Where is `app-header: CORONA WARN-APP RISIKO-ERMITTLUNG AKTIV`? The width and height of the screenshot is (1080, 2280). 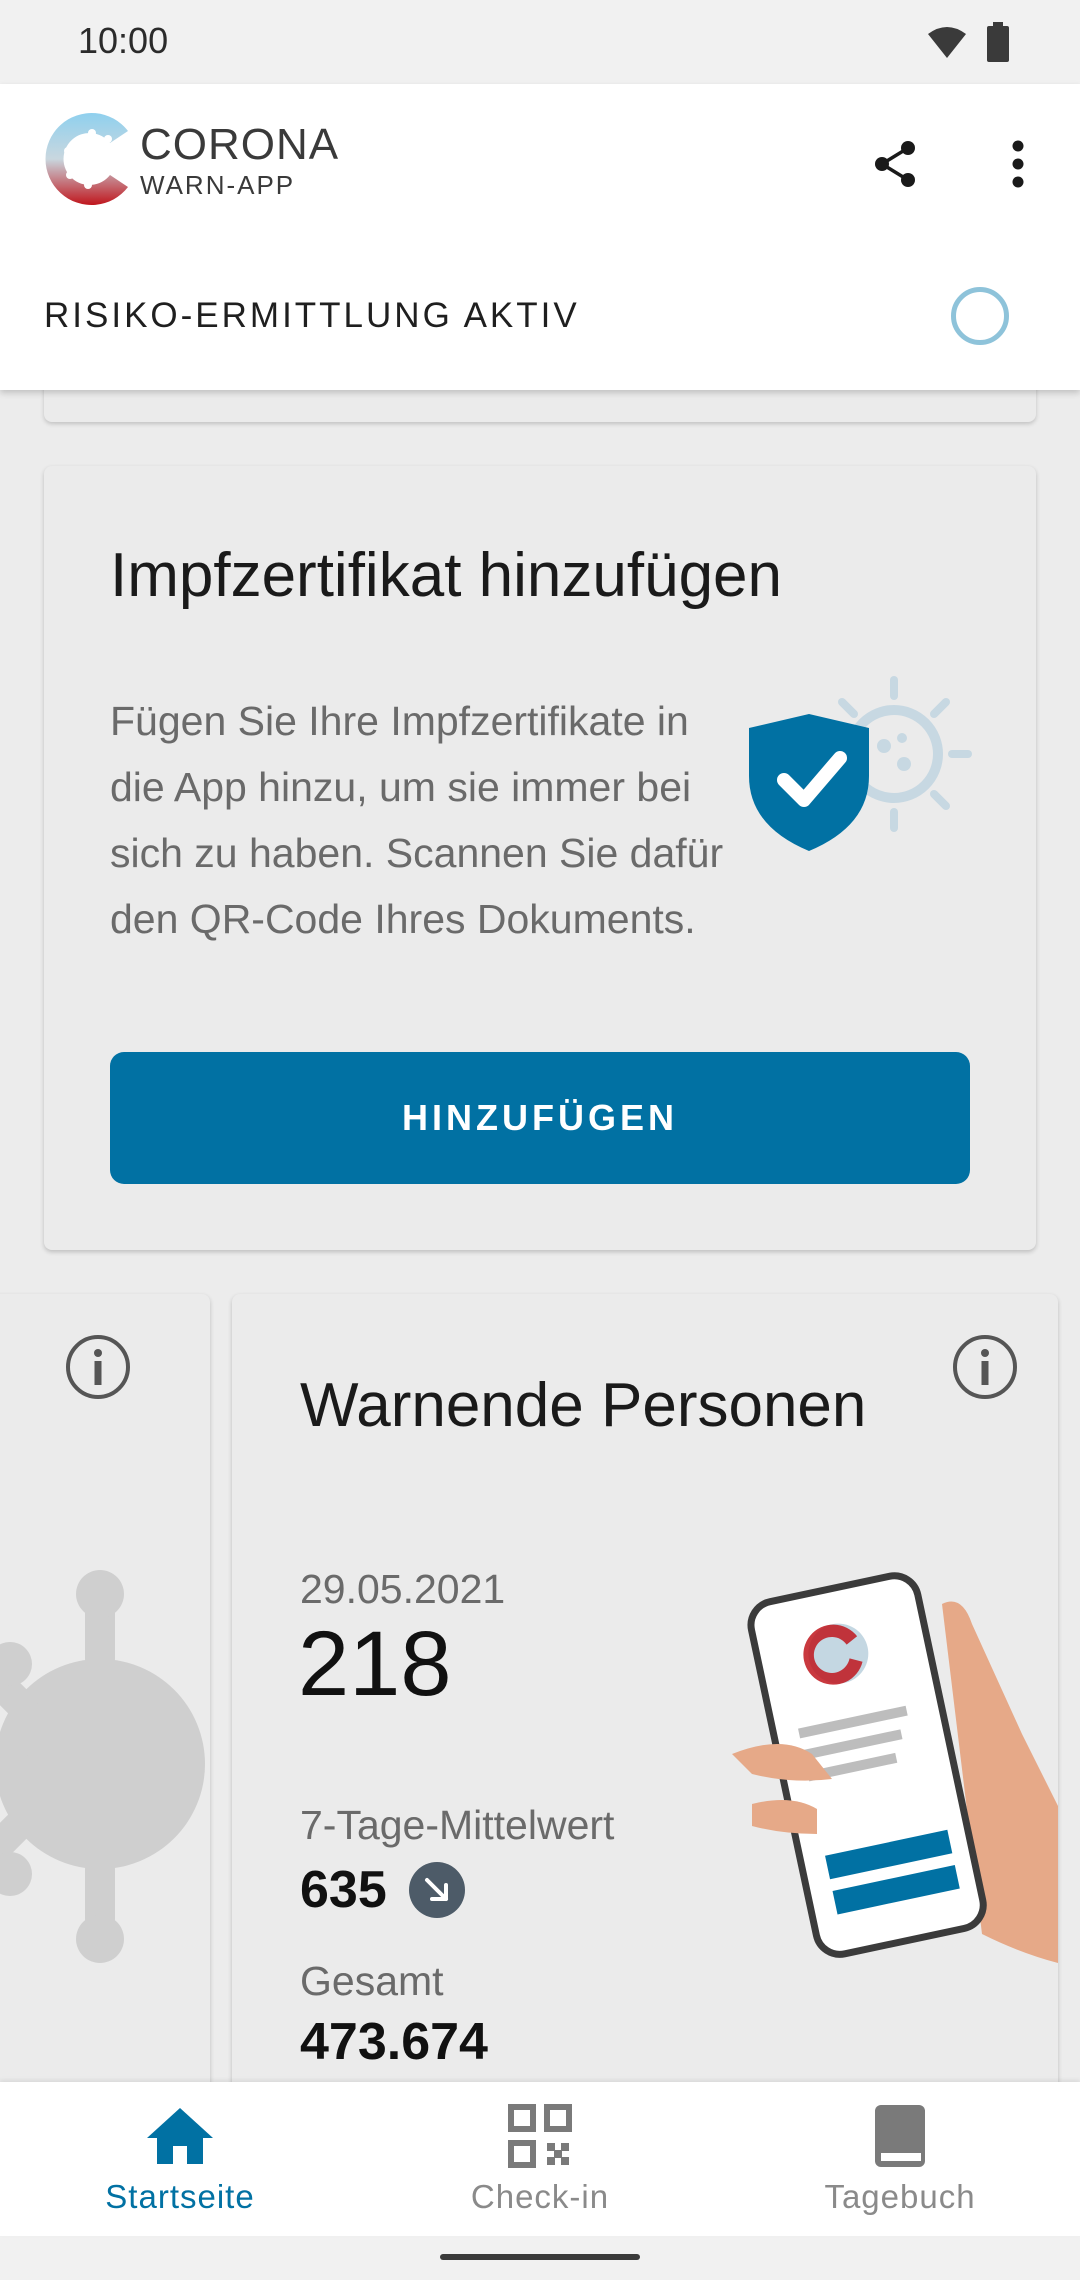
app-header: CORONA WARN-APP RISIKO-ERMITTLUNG AKTIV is located at coordinates (540, 237).